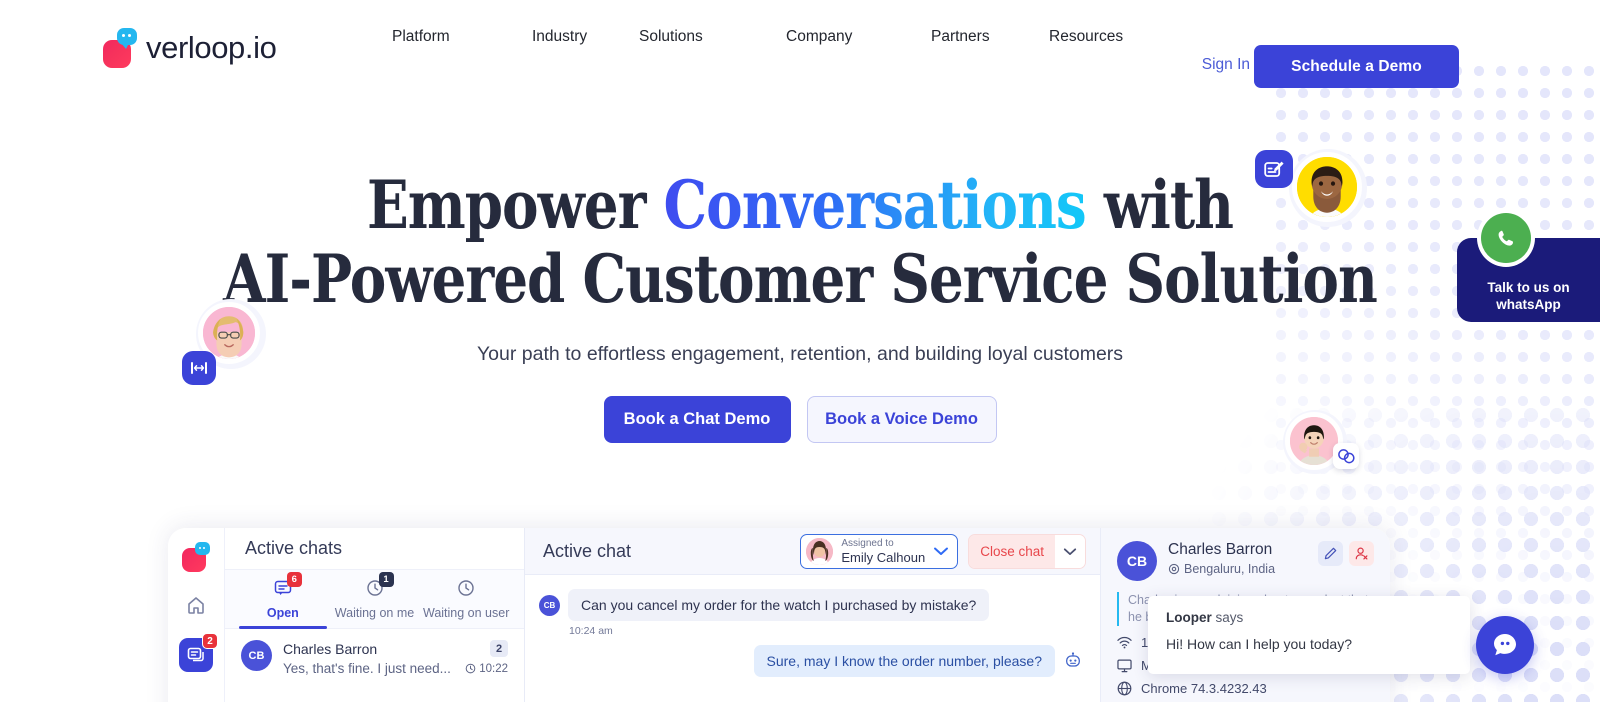 Image resolution: width=1600 pixels, height=702 pixels. I want to click on sidebar-item-home, so click(196, 605).